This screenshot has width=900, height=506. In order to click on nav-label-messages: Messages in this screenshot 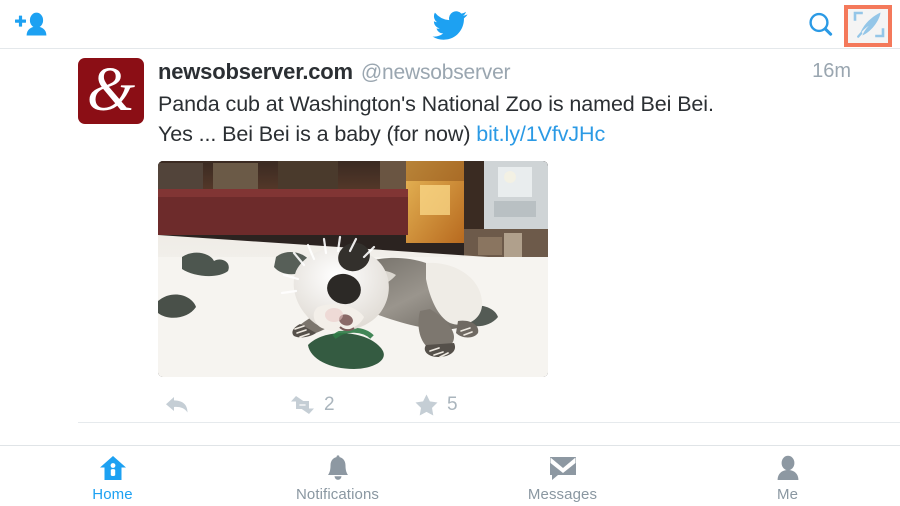, I will do `click(562, 494)`.